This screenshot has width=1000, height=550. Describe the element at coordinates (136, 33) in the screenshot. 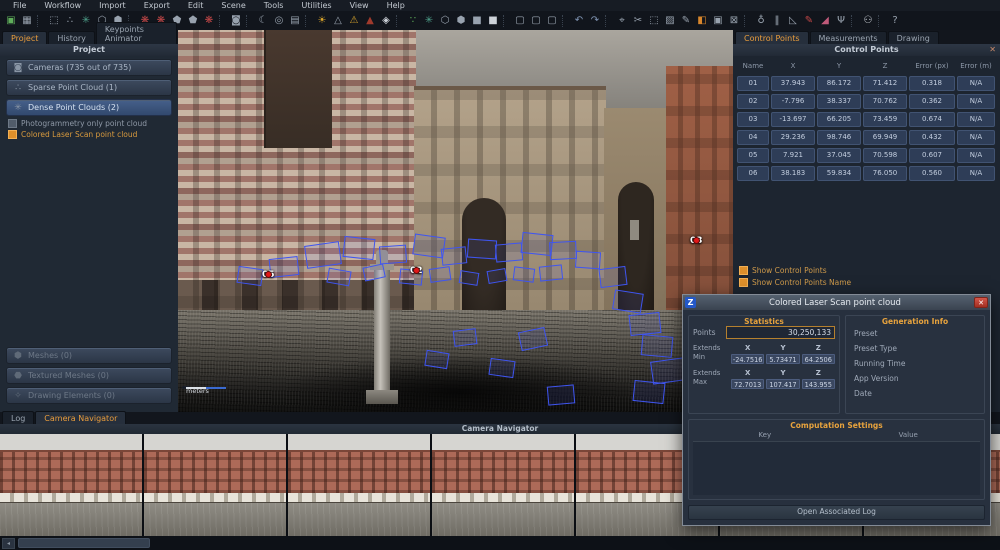

I see `left-panel-tab: Keypoints Animator` at that location.